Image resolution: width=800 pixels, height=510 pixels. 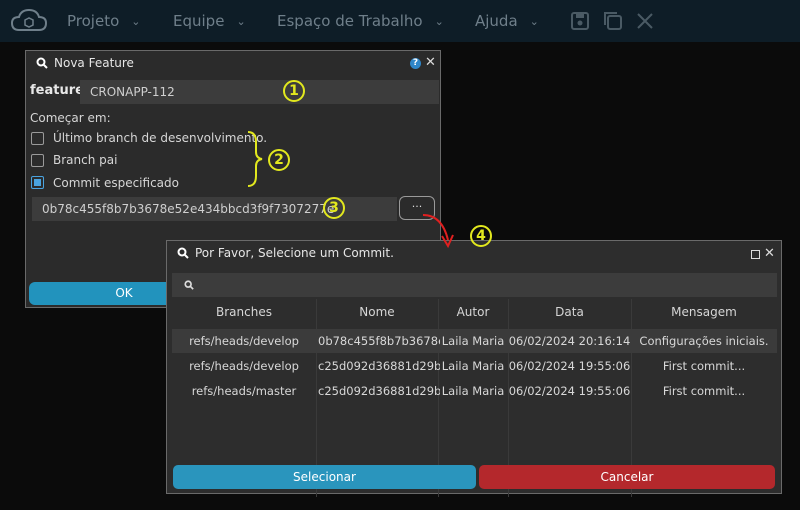 I want to click on save-all-icon, so click(x=613, y=21).